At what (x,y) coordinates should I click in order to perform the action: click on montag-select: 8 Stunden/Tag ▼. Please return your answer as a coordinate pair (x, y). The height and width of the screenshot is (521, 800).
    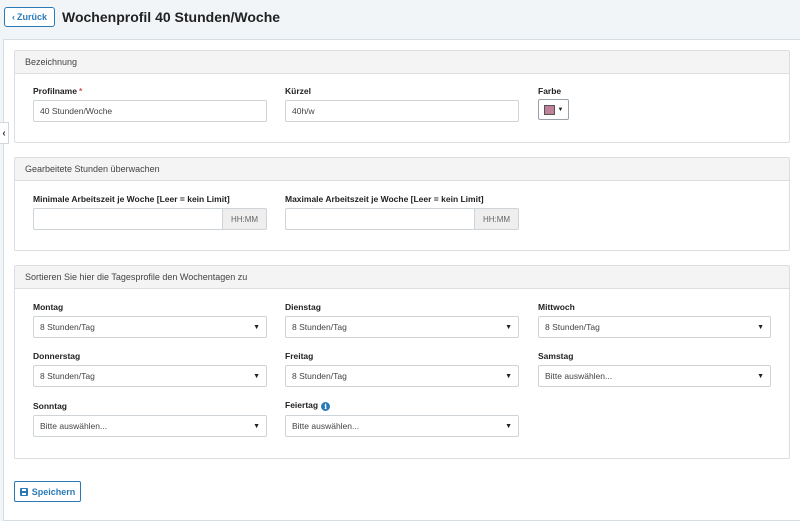
    Looking at the image, I should click on (150, 327).